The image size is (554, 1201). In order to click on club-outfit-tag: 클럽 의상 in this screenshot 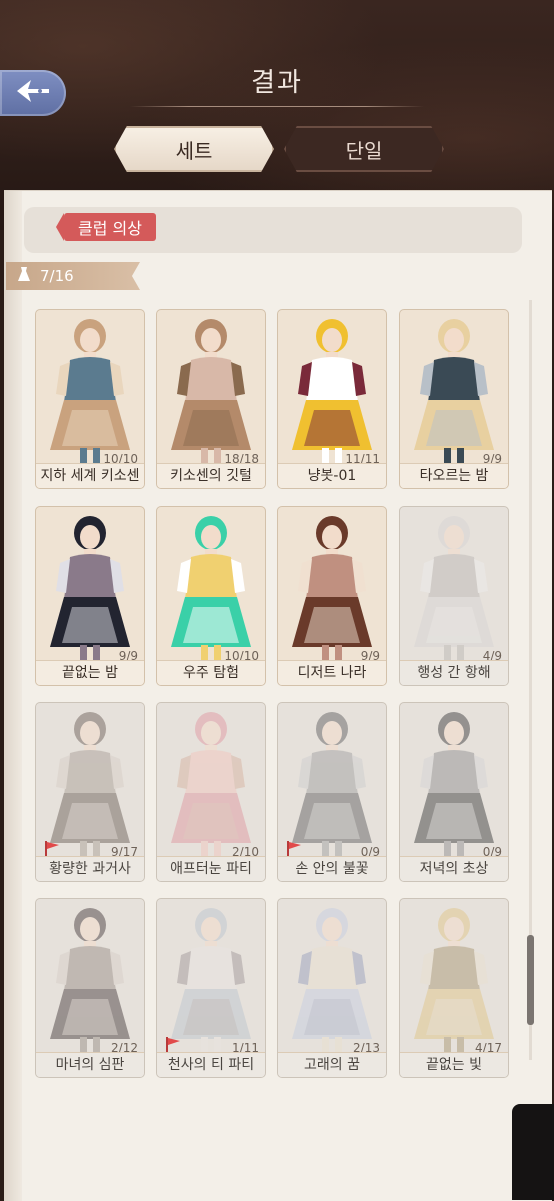, I will do `click(106, 227)`.